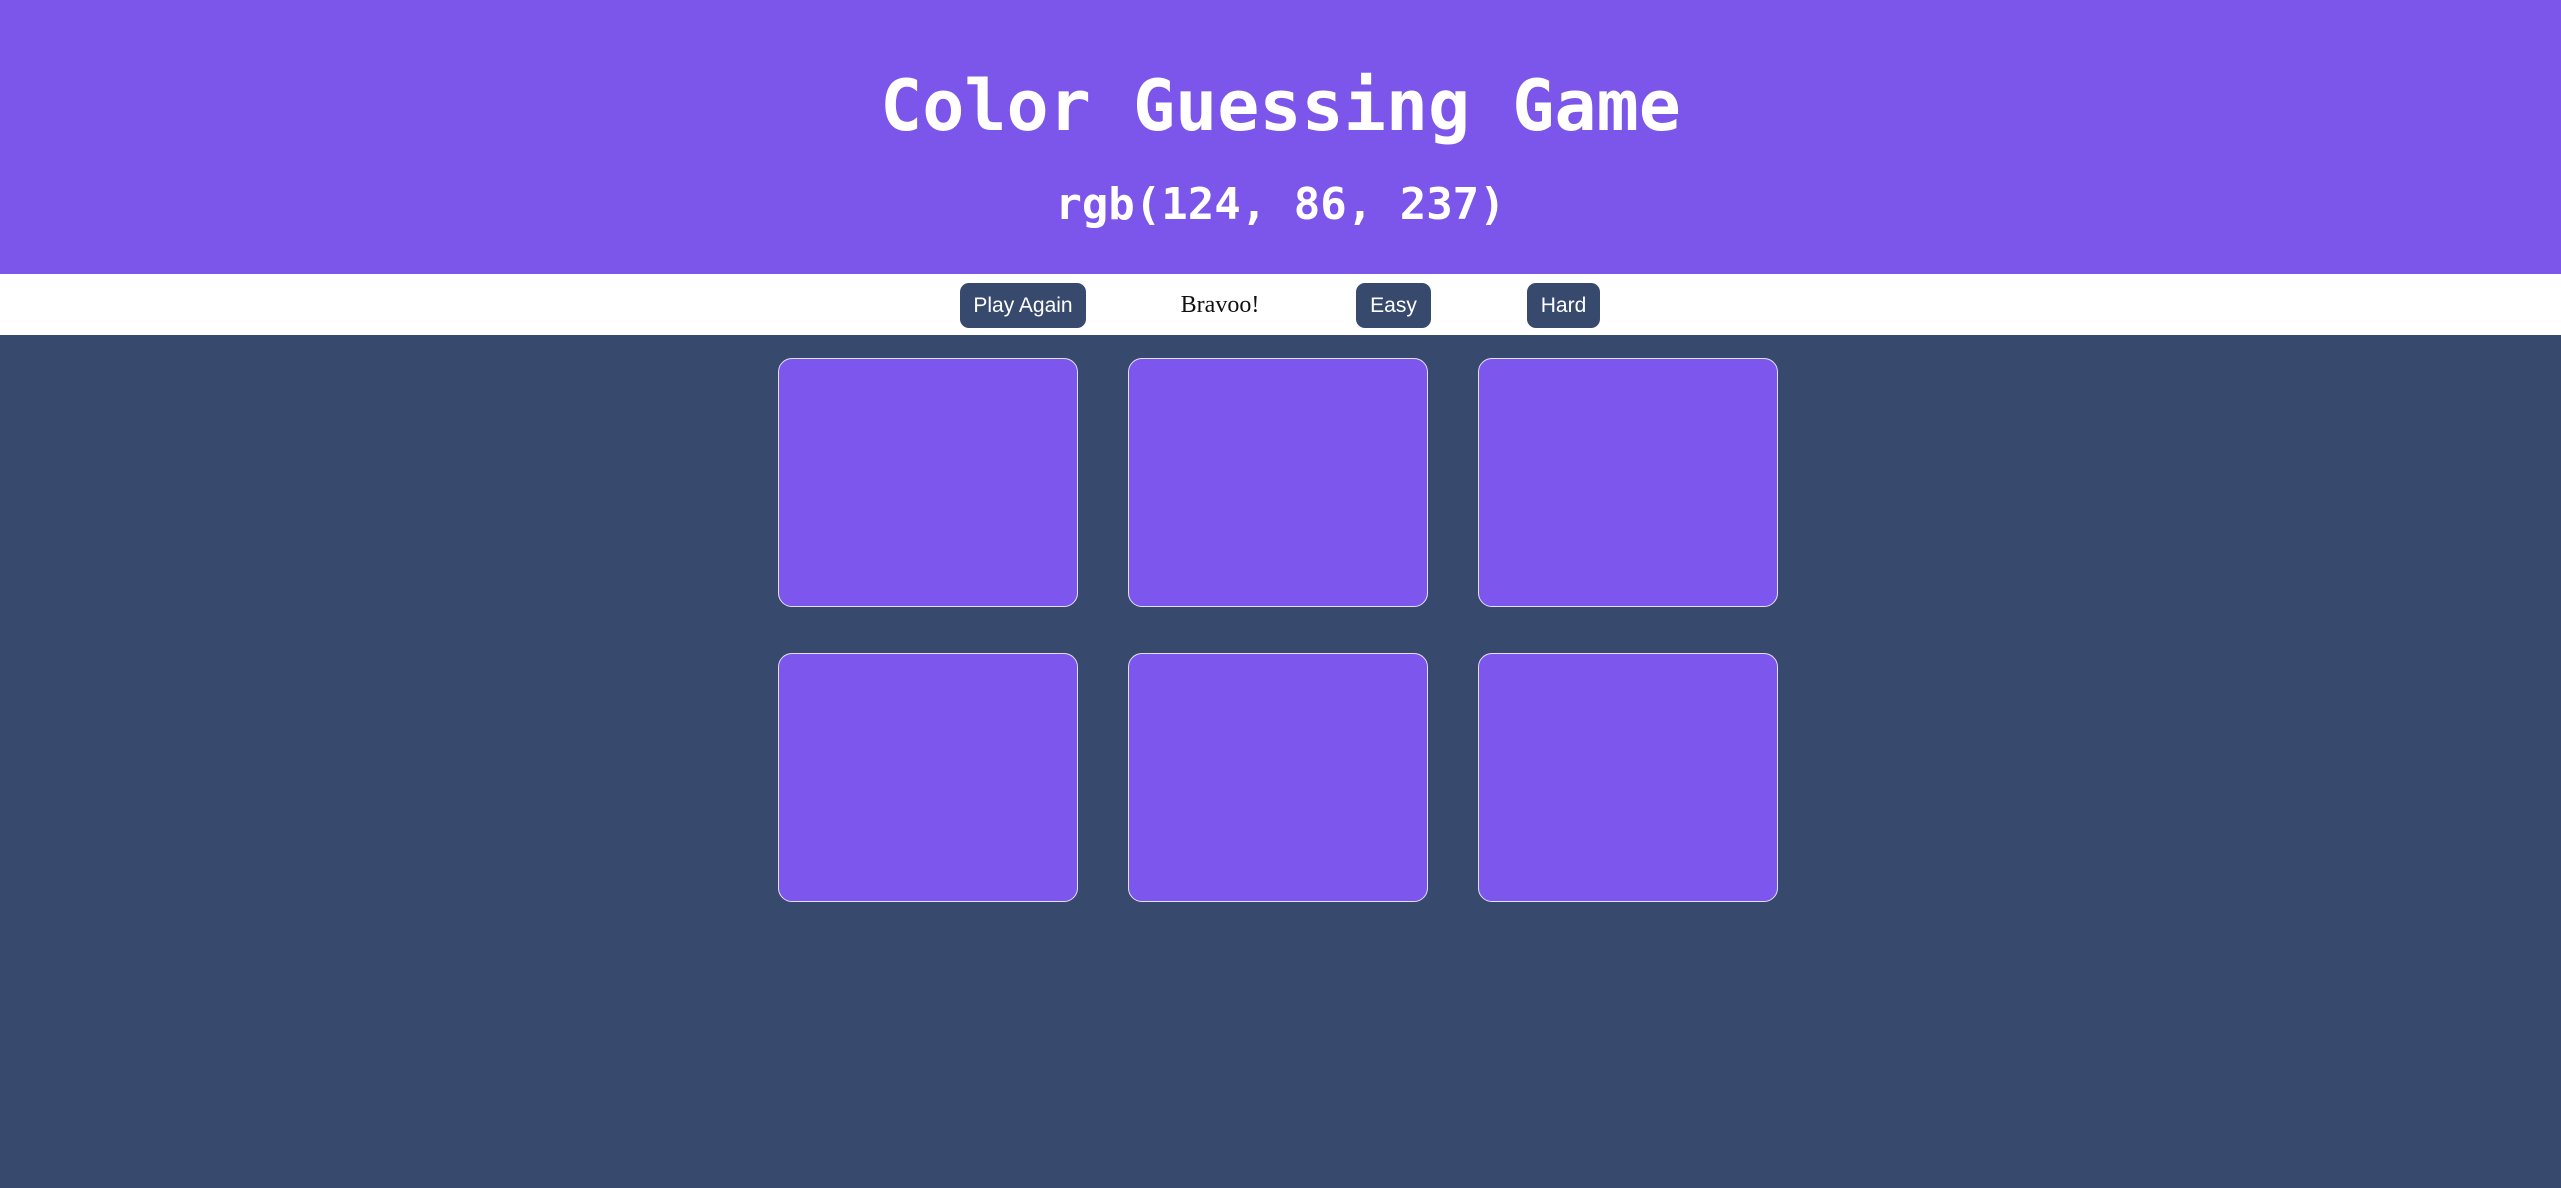 This screenshot has width=2561, height=1188. What do you see at coordinates (1563, 305) in the screenshot?
I see `hard-mode-button: Hard` at bounding box center [1563, 305].